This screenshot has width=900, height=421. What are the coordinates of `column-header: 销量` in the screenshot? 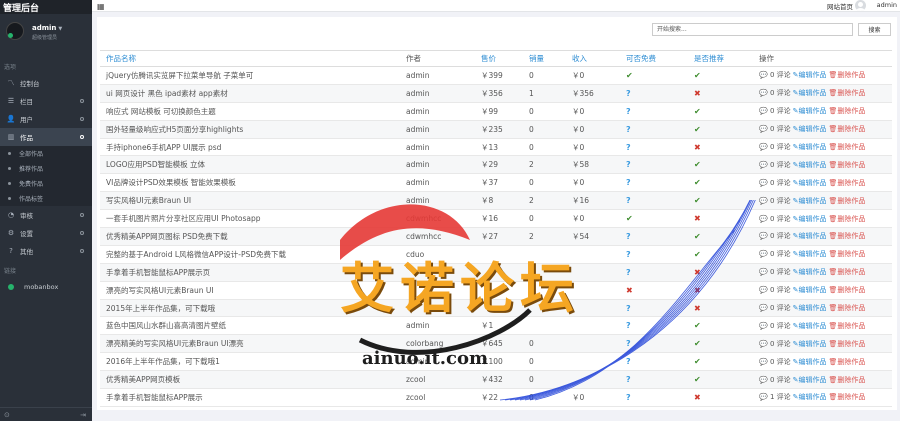 It's located at (544, 58).